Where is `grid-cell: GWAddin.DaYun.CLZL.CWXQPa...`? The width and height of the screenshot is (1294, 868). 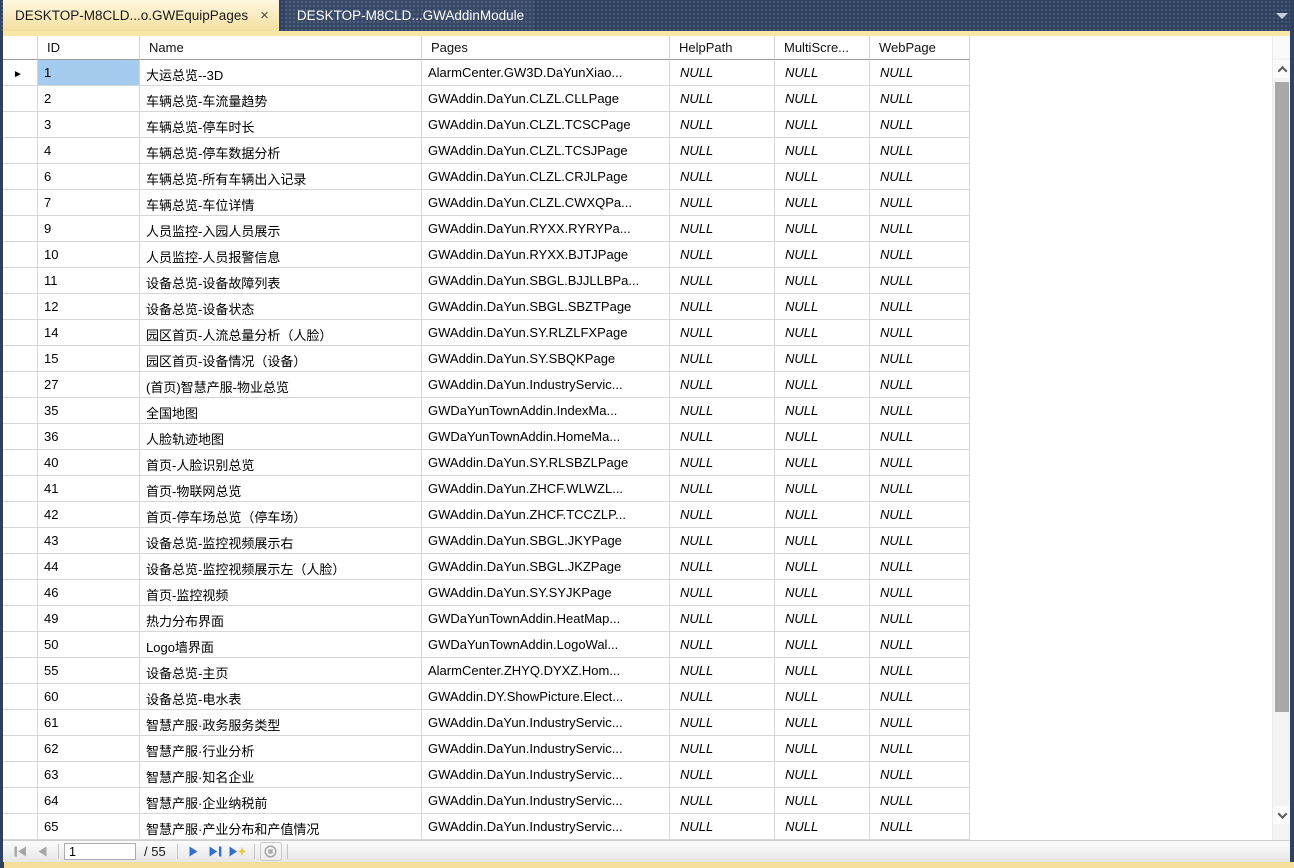 grid-cell: GWAddin.DaYun.CLZL.CWXQPa... is located at coordinates (546, 203).